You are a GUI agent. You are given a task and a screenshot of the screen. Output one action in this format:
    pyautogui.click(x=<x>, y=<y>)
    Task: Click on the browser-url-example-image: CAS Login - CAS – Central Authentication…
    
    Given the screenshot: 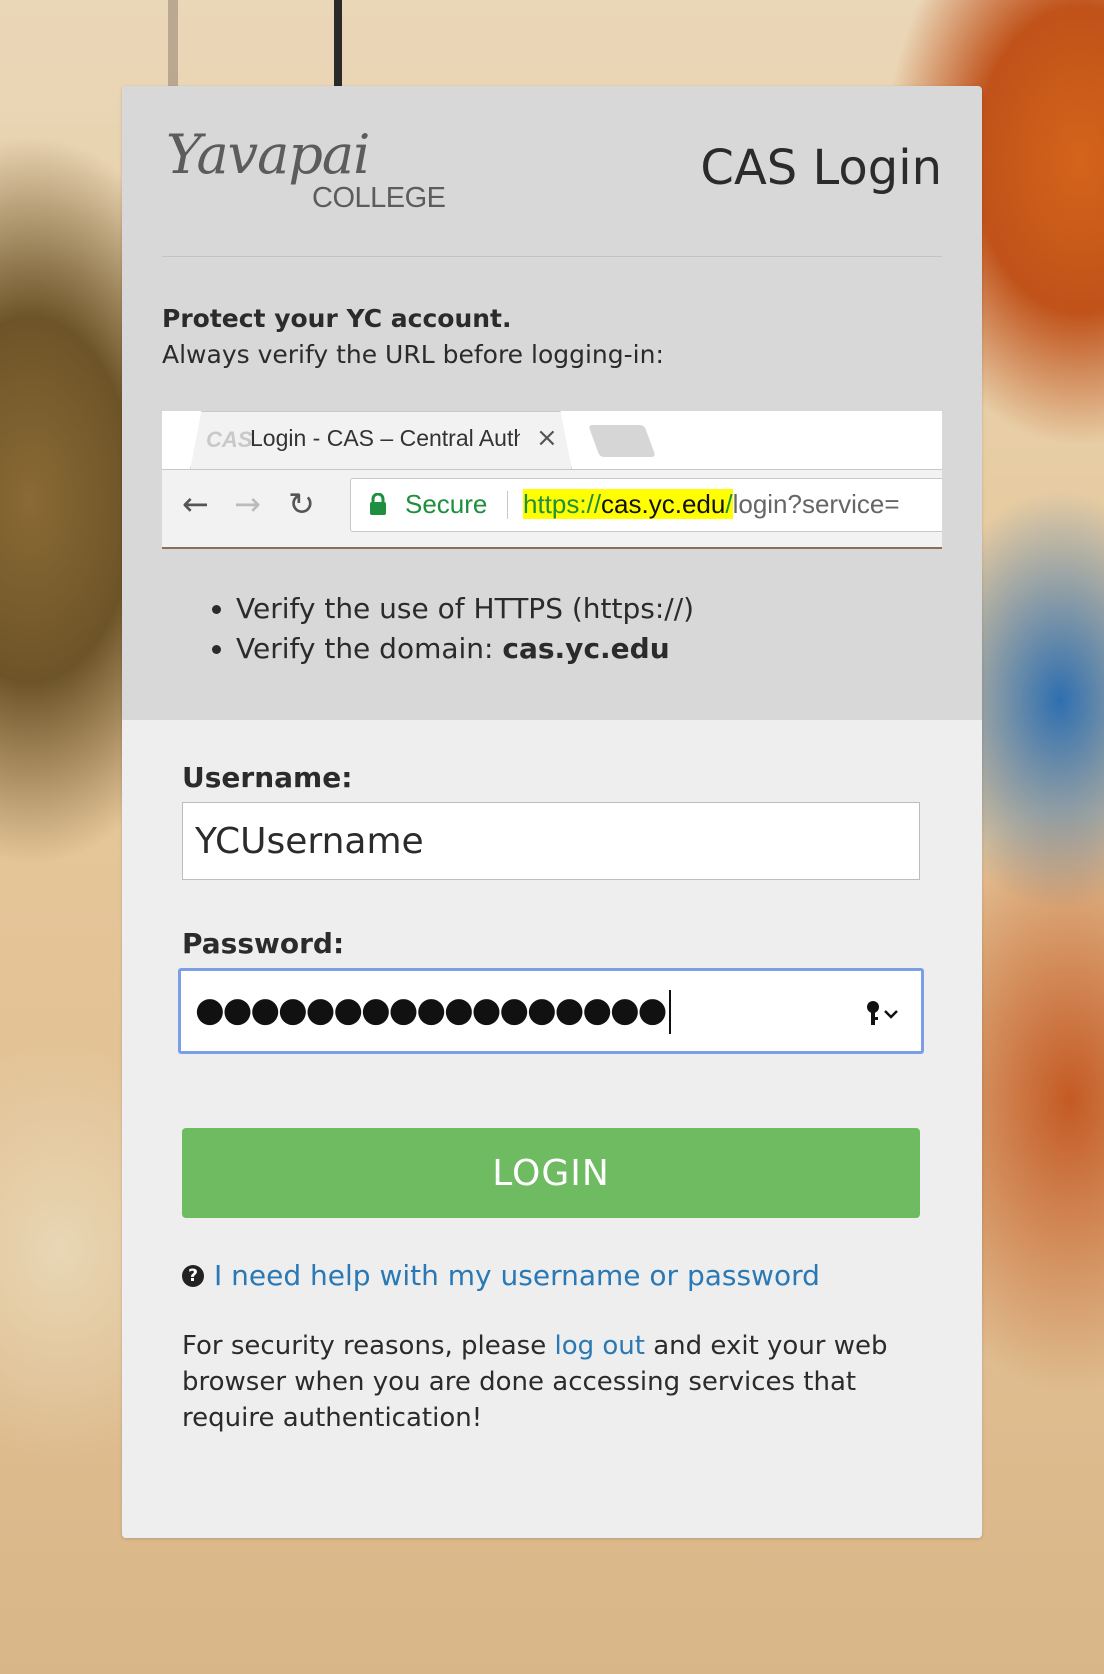 What is the action you would take?
    pyautogui.click(x=552, y=480)
    